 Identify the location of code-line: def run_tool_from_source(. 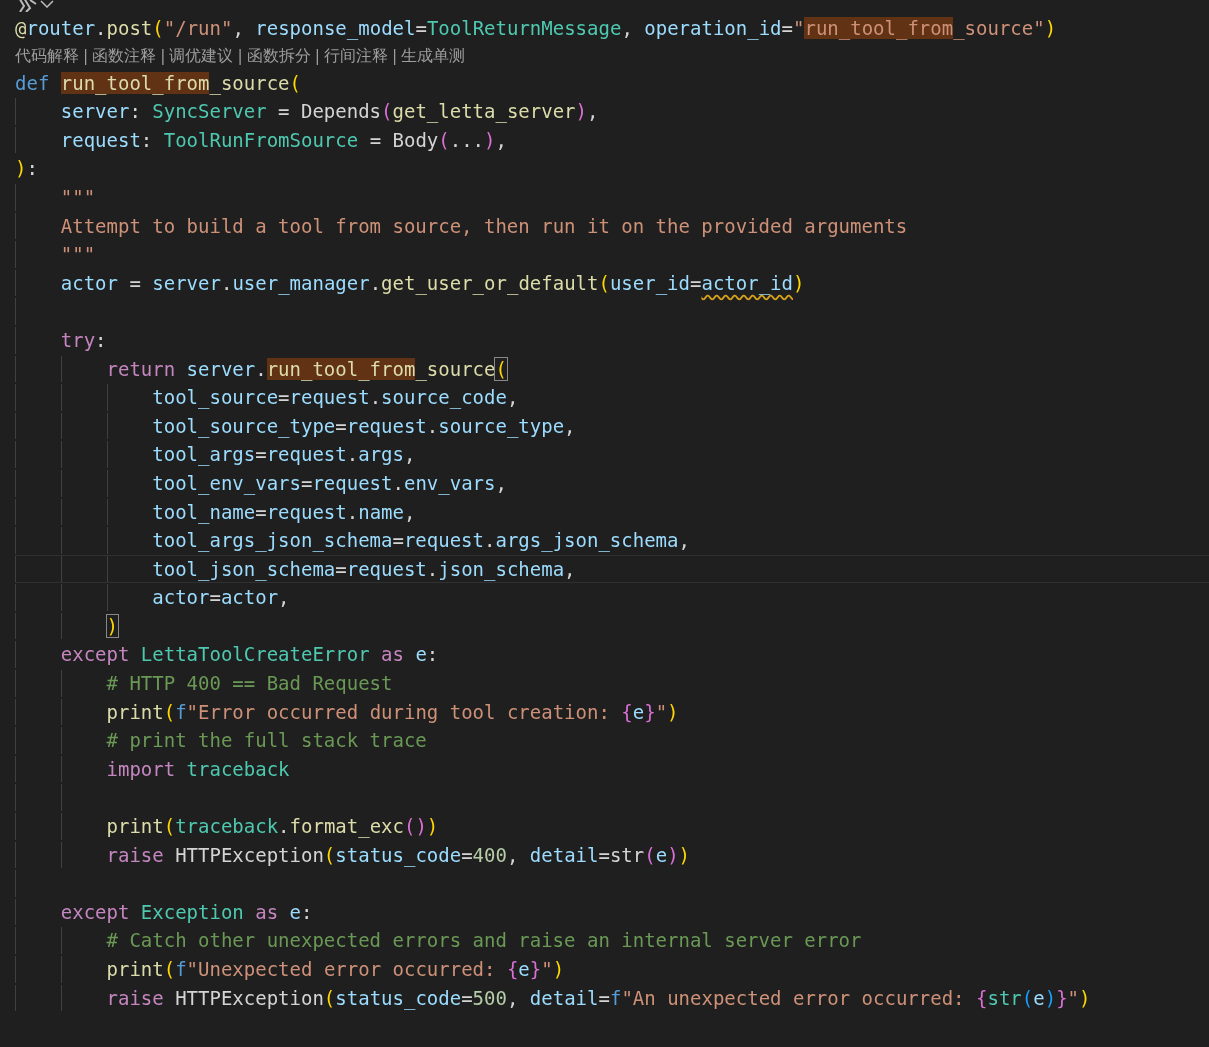
(158, 83).